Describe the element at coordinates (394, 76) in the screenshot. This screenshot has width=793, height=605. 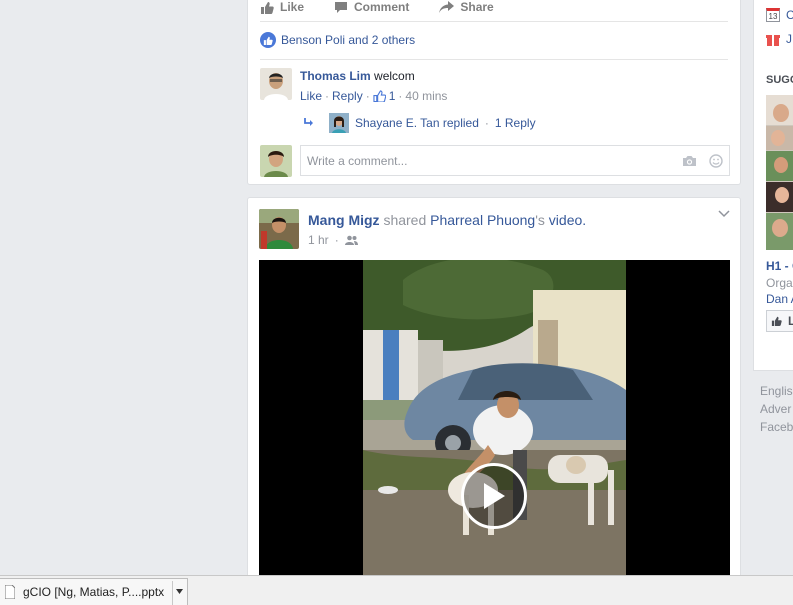
I see `comment-text: welcom` at that location.